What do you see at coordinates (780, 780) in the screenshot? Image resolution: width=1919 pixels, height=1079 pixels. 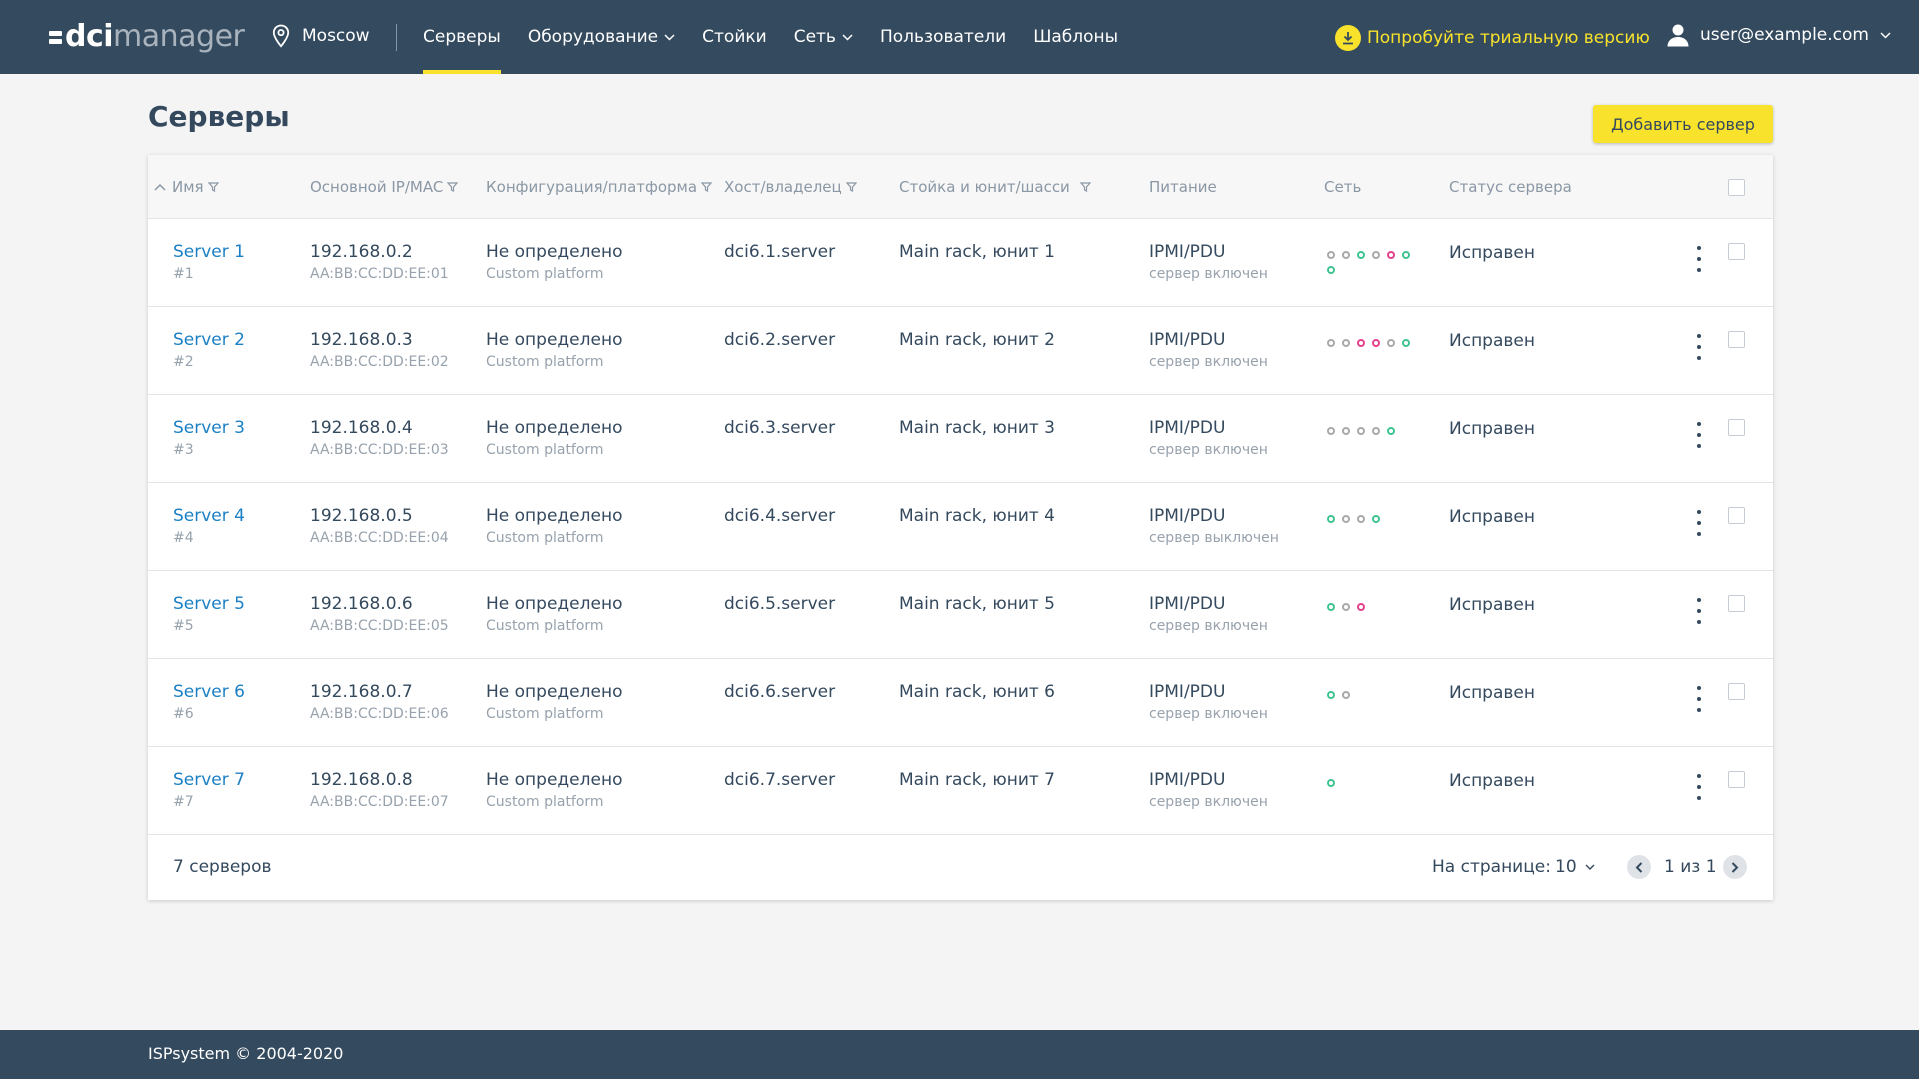 I see `server-host: dci6.7.server` at bounding box center [780, 780].